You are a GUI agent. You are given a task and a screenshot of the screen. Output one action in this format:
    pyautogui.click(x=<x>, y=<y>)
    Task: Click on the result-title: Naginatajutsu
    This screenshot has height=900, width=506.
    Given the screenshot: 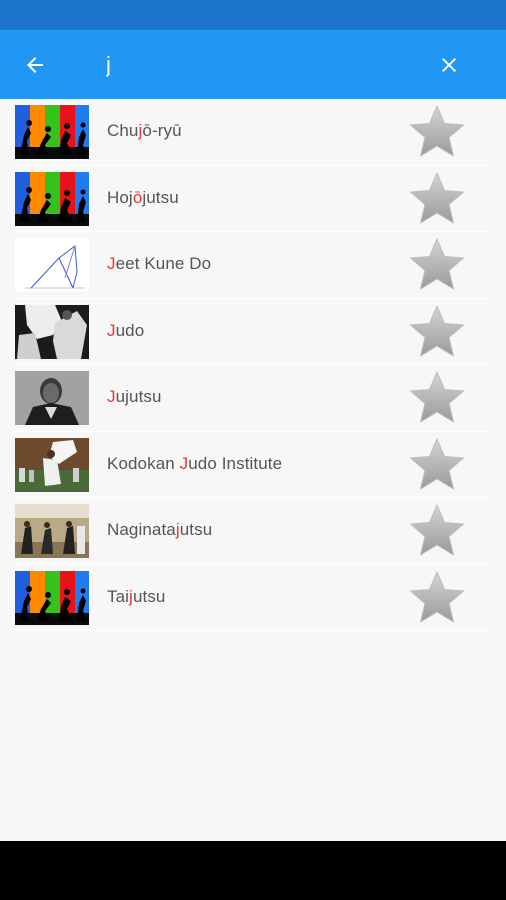 What is the action you would take?
    pyautogui.click(x=159, y=530)
    